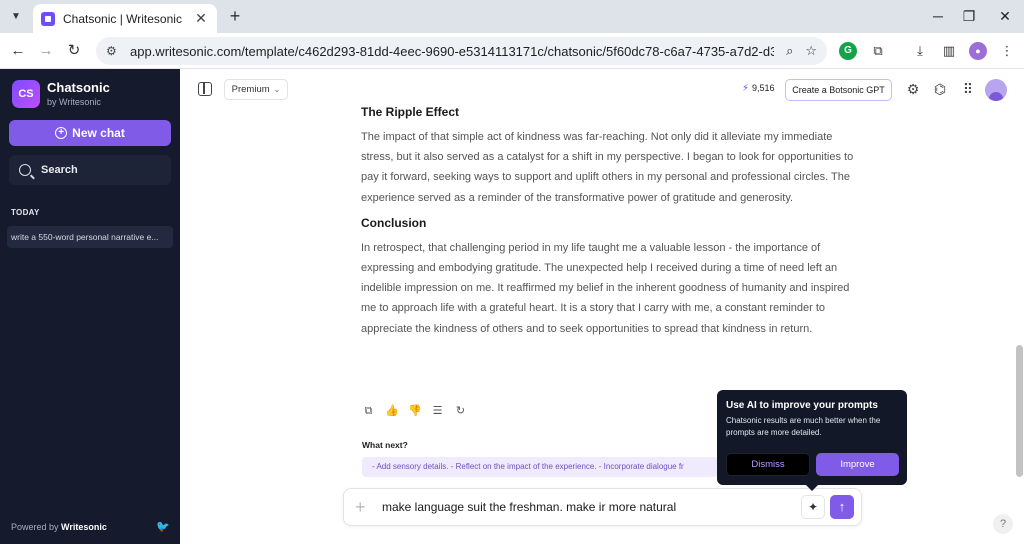 This screenshot has width=1024, height=544. I want to click on chevron-down-icon: ▼, so click(16, 16).